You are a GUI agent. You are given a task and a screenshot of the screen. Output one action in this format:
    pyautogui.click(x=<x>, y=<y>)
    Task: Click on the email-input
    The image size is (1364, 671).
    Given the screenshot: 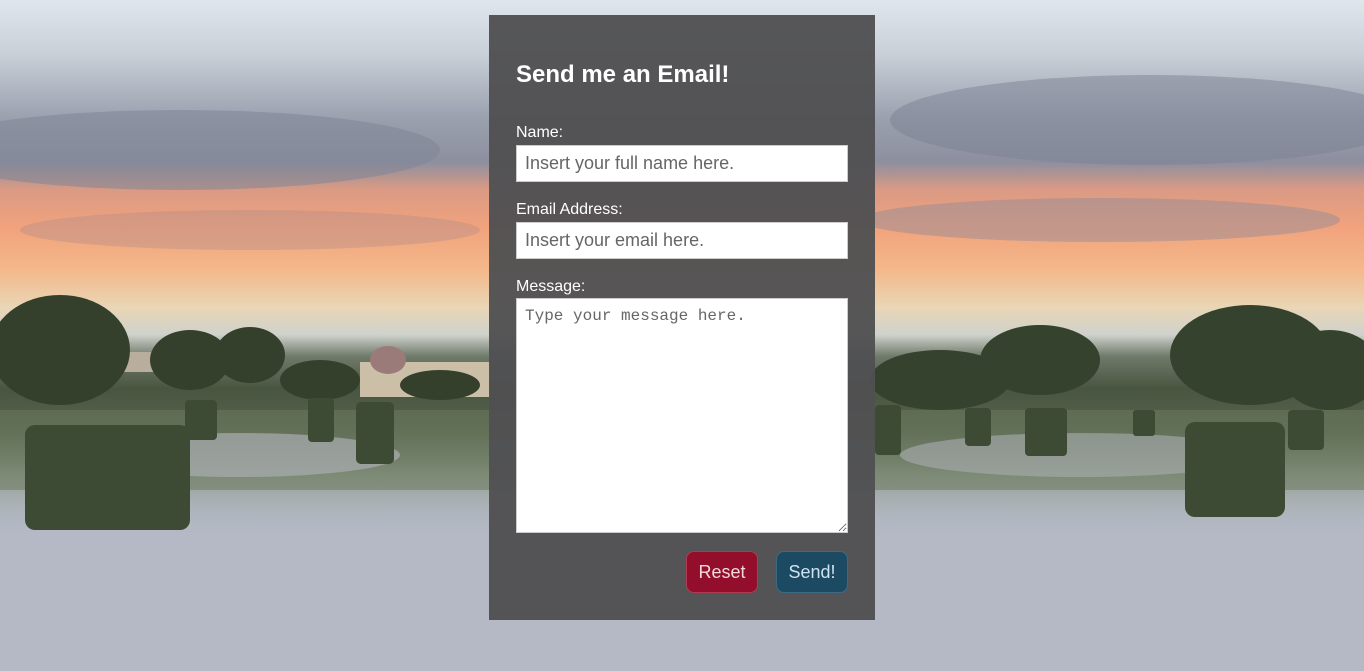 What is the action you would take?
    pyautogui.click(x=682, y=240)
    